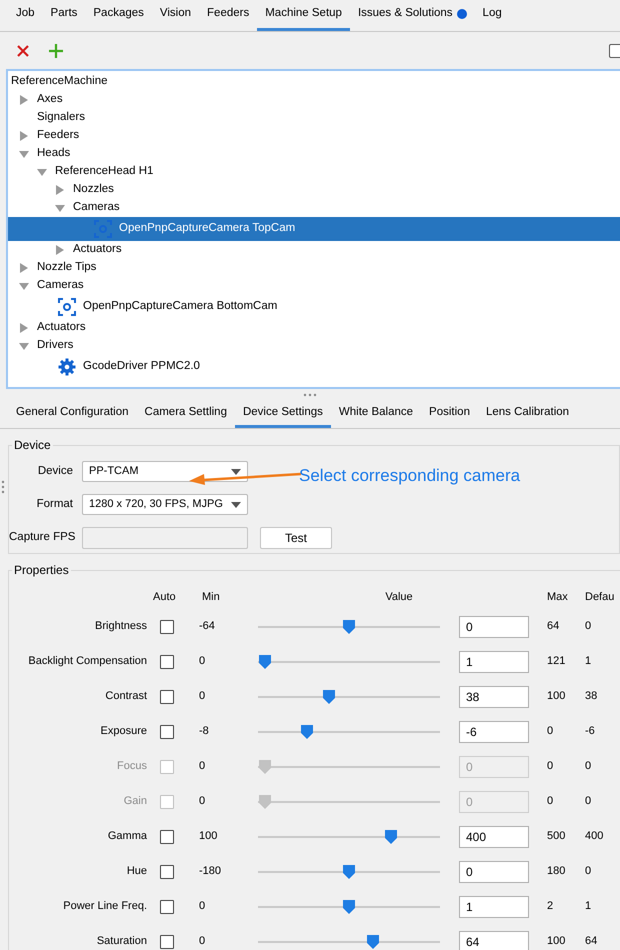  I want to click on tree-item: Feeders, so click(58, 136).